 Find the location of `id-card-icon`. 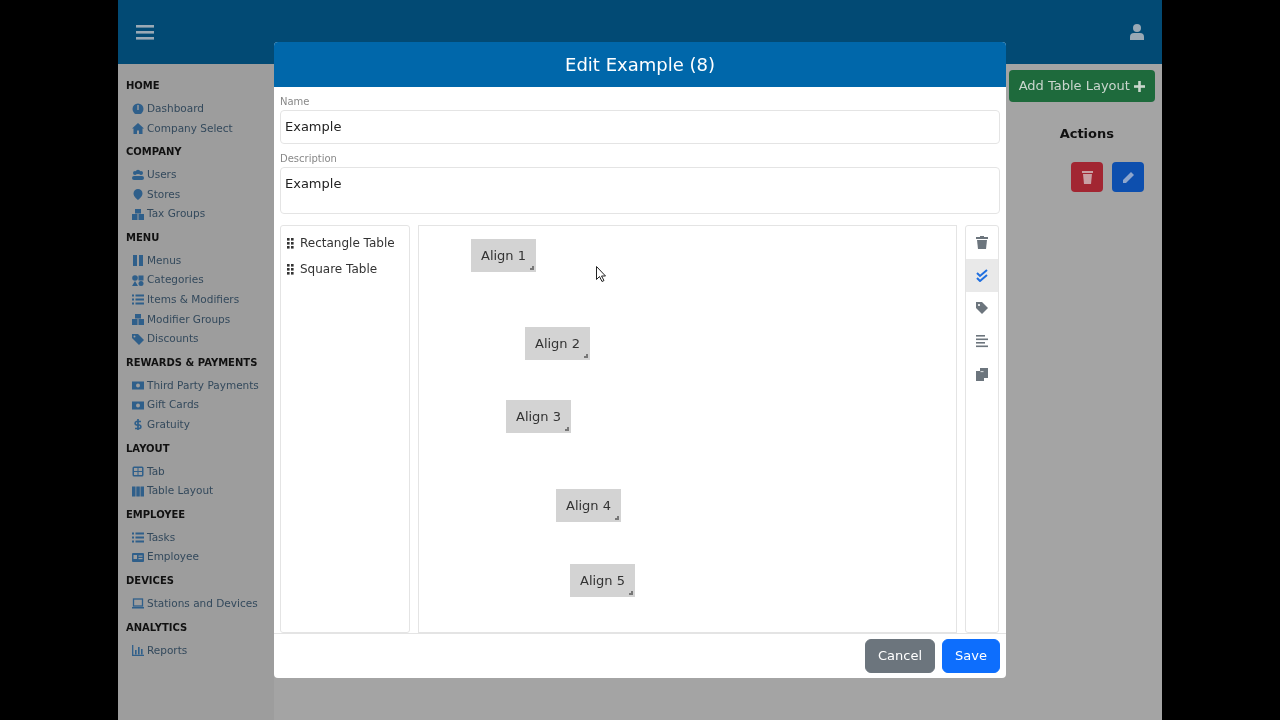

id-card-icon is located at coordinates (138, 557).